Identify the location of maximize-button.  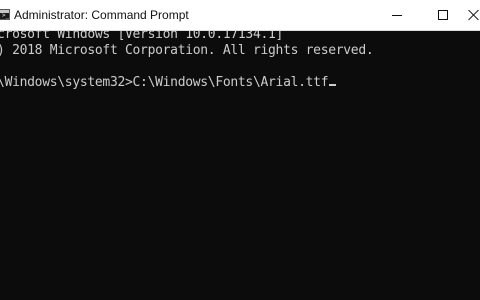
(443, 15).